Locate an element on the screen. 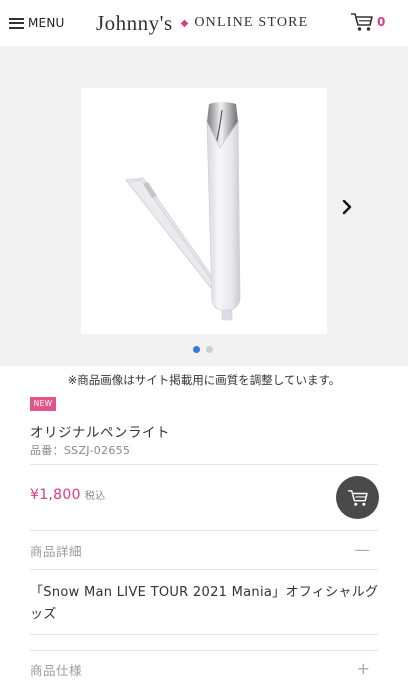  product-description: 「Snow Man LIVE TOUR 2021 Mania」オフィシャルグッズ is located at coordinates (204, 603).